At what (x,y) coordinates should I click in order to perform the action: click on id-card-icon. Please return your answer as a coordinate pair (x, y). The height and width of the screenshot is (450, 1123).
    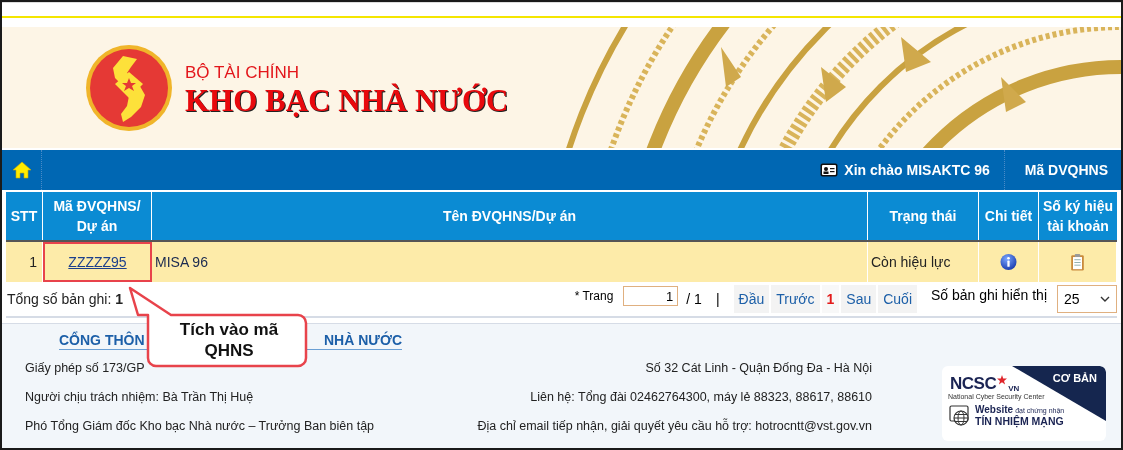
    Looking at the image, I should click on (829, 170).